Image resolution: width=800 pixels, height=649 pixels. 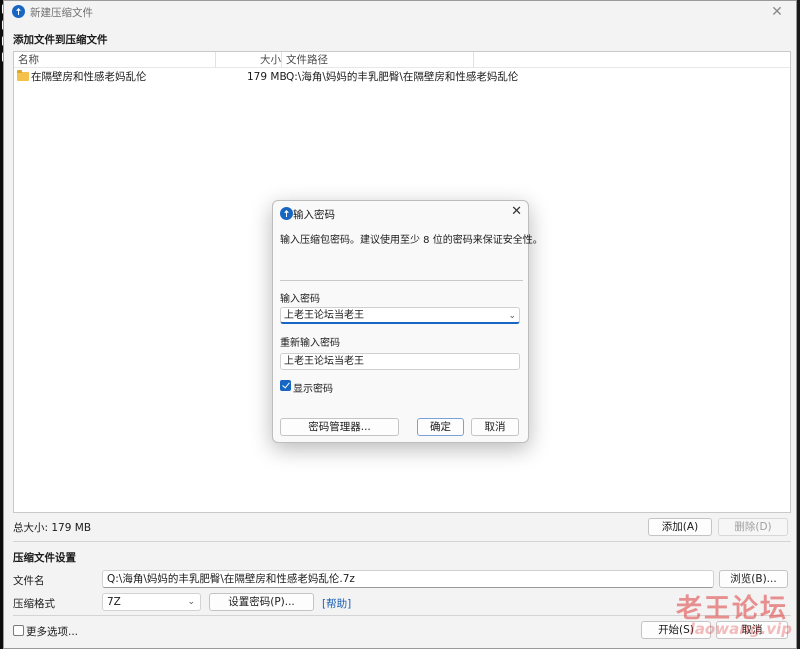 I want to click on reenter-password-label: 重新输入密码, so click(x=310, y=343).